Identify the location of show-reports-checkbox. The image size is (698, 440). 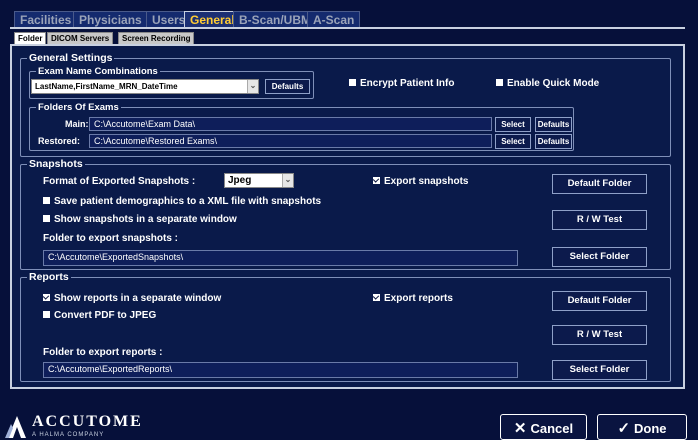
(46, 297).